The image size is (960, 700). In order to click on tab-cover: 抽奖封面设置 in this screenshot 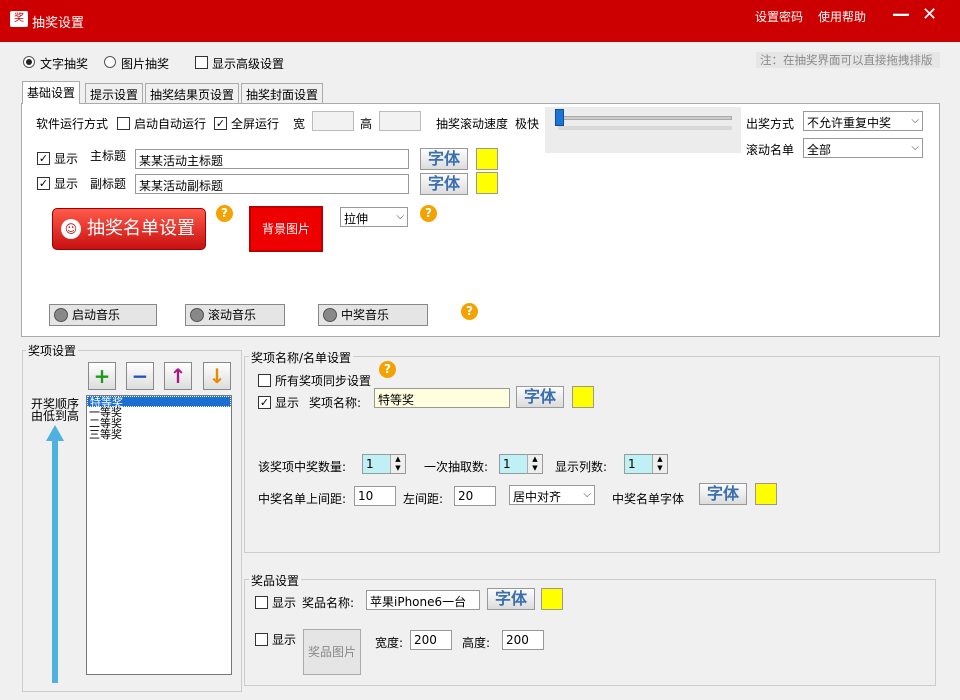, I will do `click(282, 93)`.